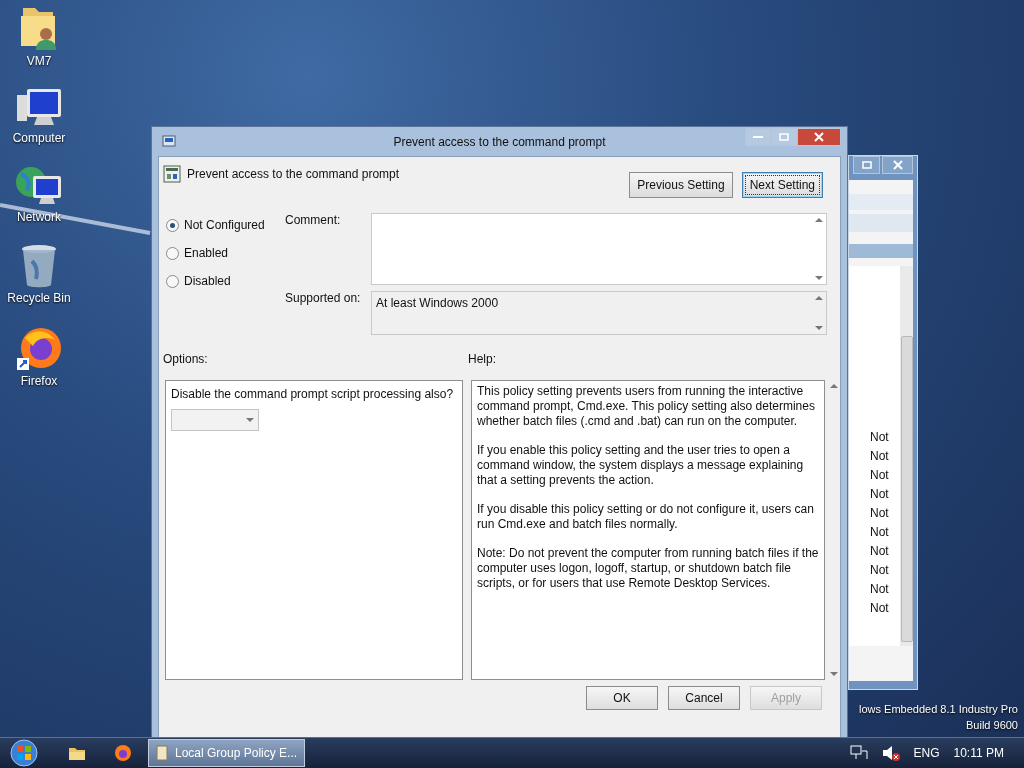  I want to click on policy-icon, so click(172, 174).